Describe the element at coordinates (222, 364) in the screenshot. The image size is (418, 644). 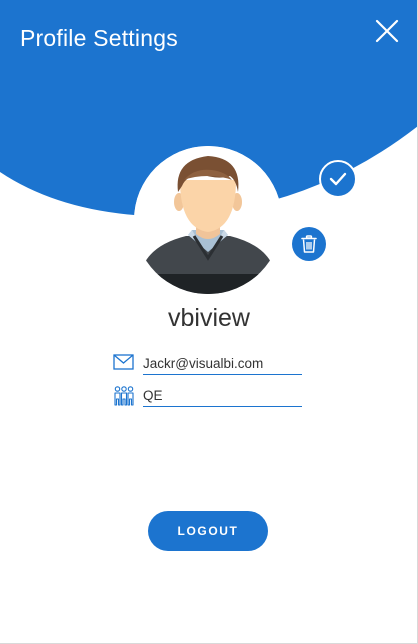
I see `email-field` at that location.